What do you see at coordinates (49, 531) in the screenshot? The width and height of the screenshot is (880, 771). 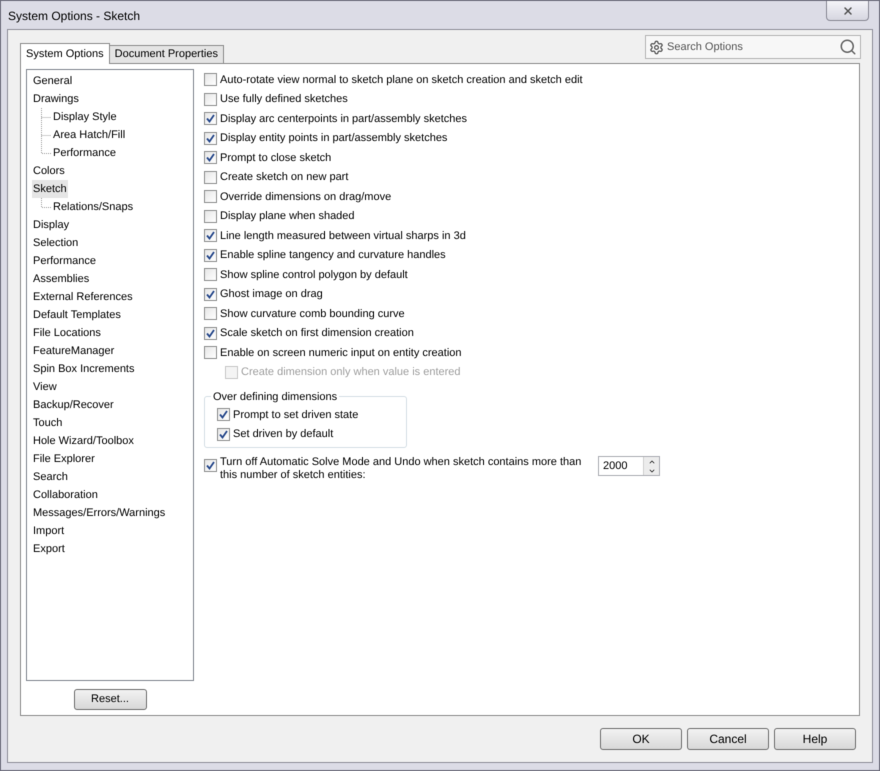 I see `sidebar-item: Import` at bounding box center [49, 531].